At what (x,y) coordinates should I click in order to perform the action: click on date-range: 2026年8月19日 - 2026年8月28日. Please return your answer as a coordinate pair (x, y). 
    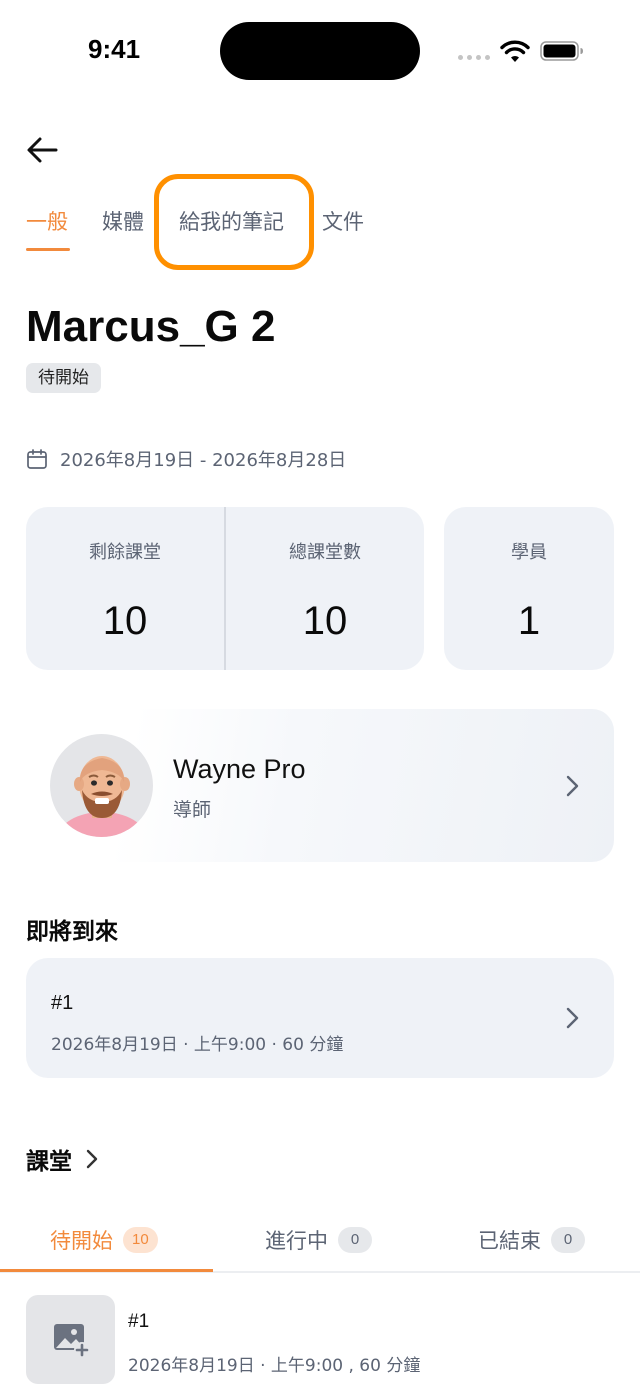
    Looking at the image, I should click on (203, 460).